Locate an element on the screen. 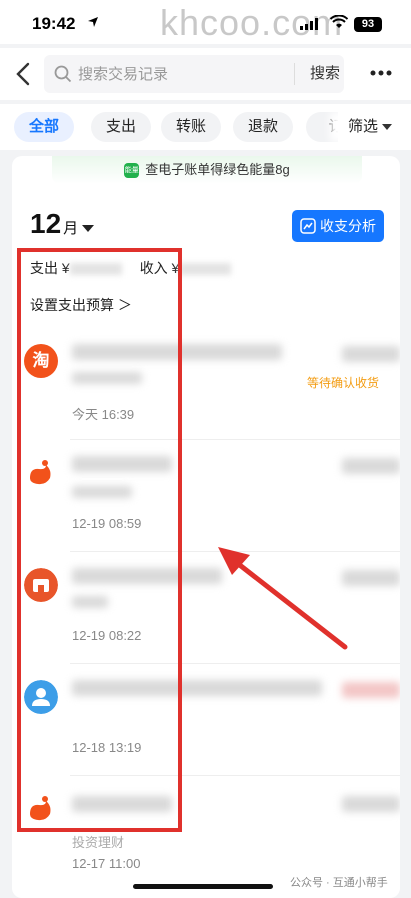  month-dropdown-icon is located at coordinates (88, 229).